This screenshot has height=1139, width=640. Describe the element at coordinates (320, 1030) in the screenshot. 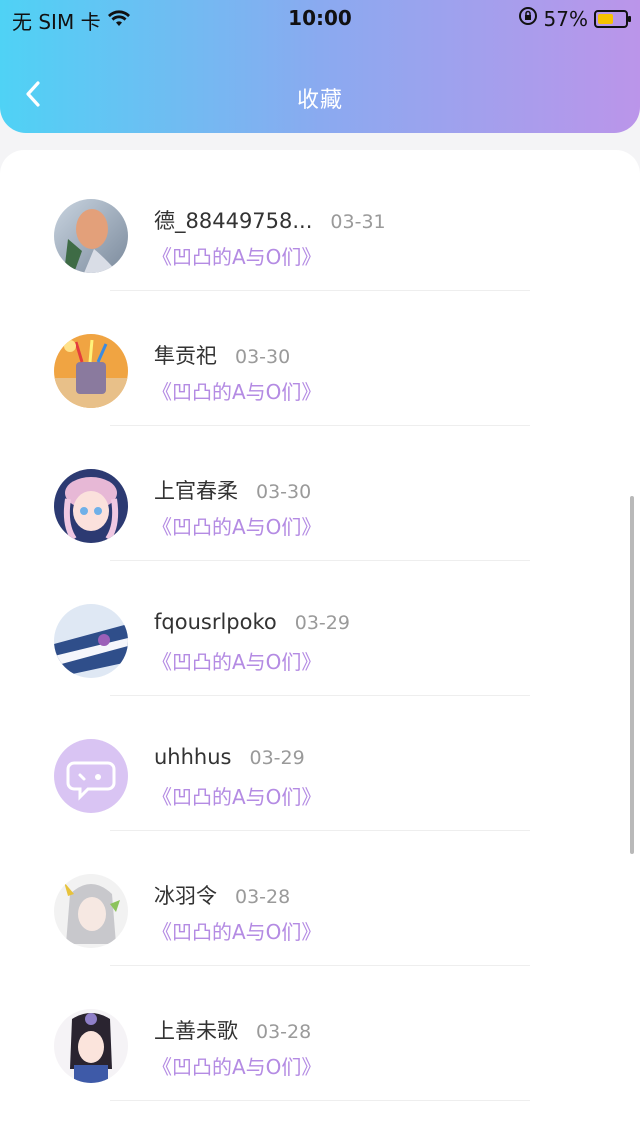

I see `list-item: 上善未歌 03-28 《凹凸的A与O们》` at that location.